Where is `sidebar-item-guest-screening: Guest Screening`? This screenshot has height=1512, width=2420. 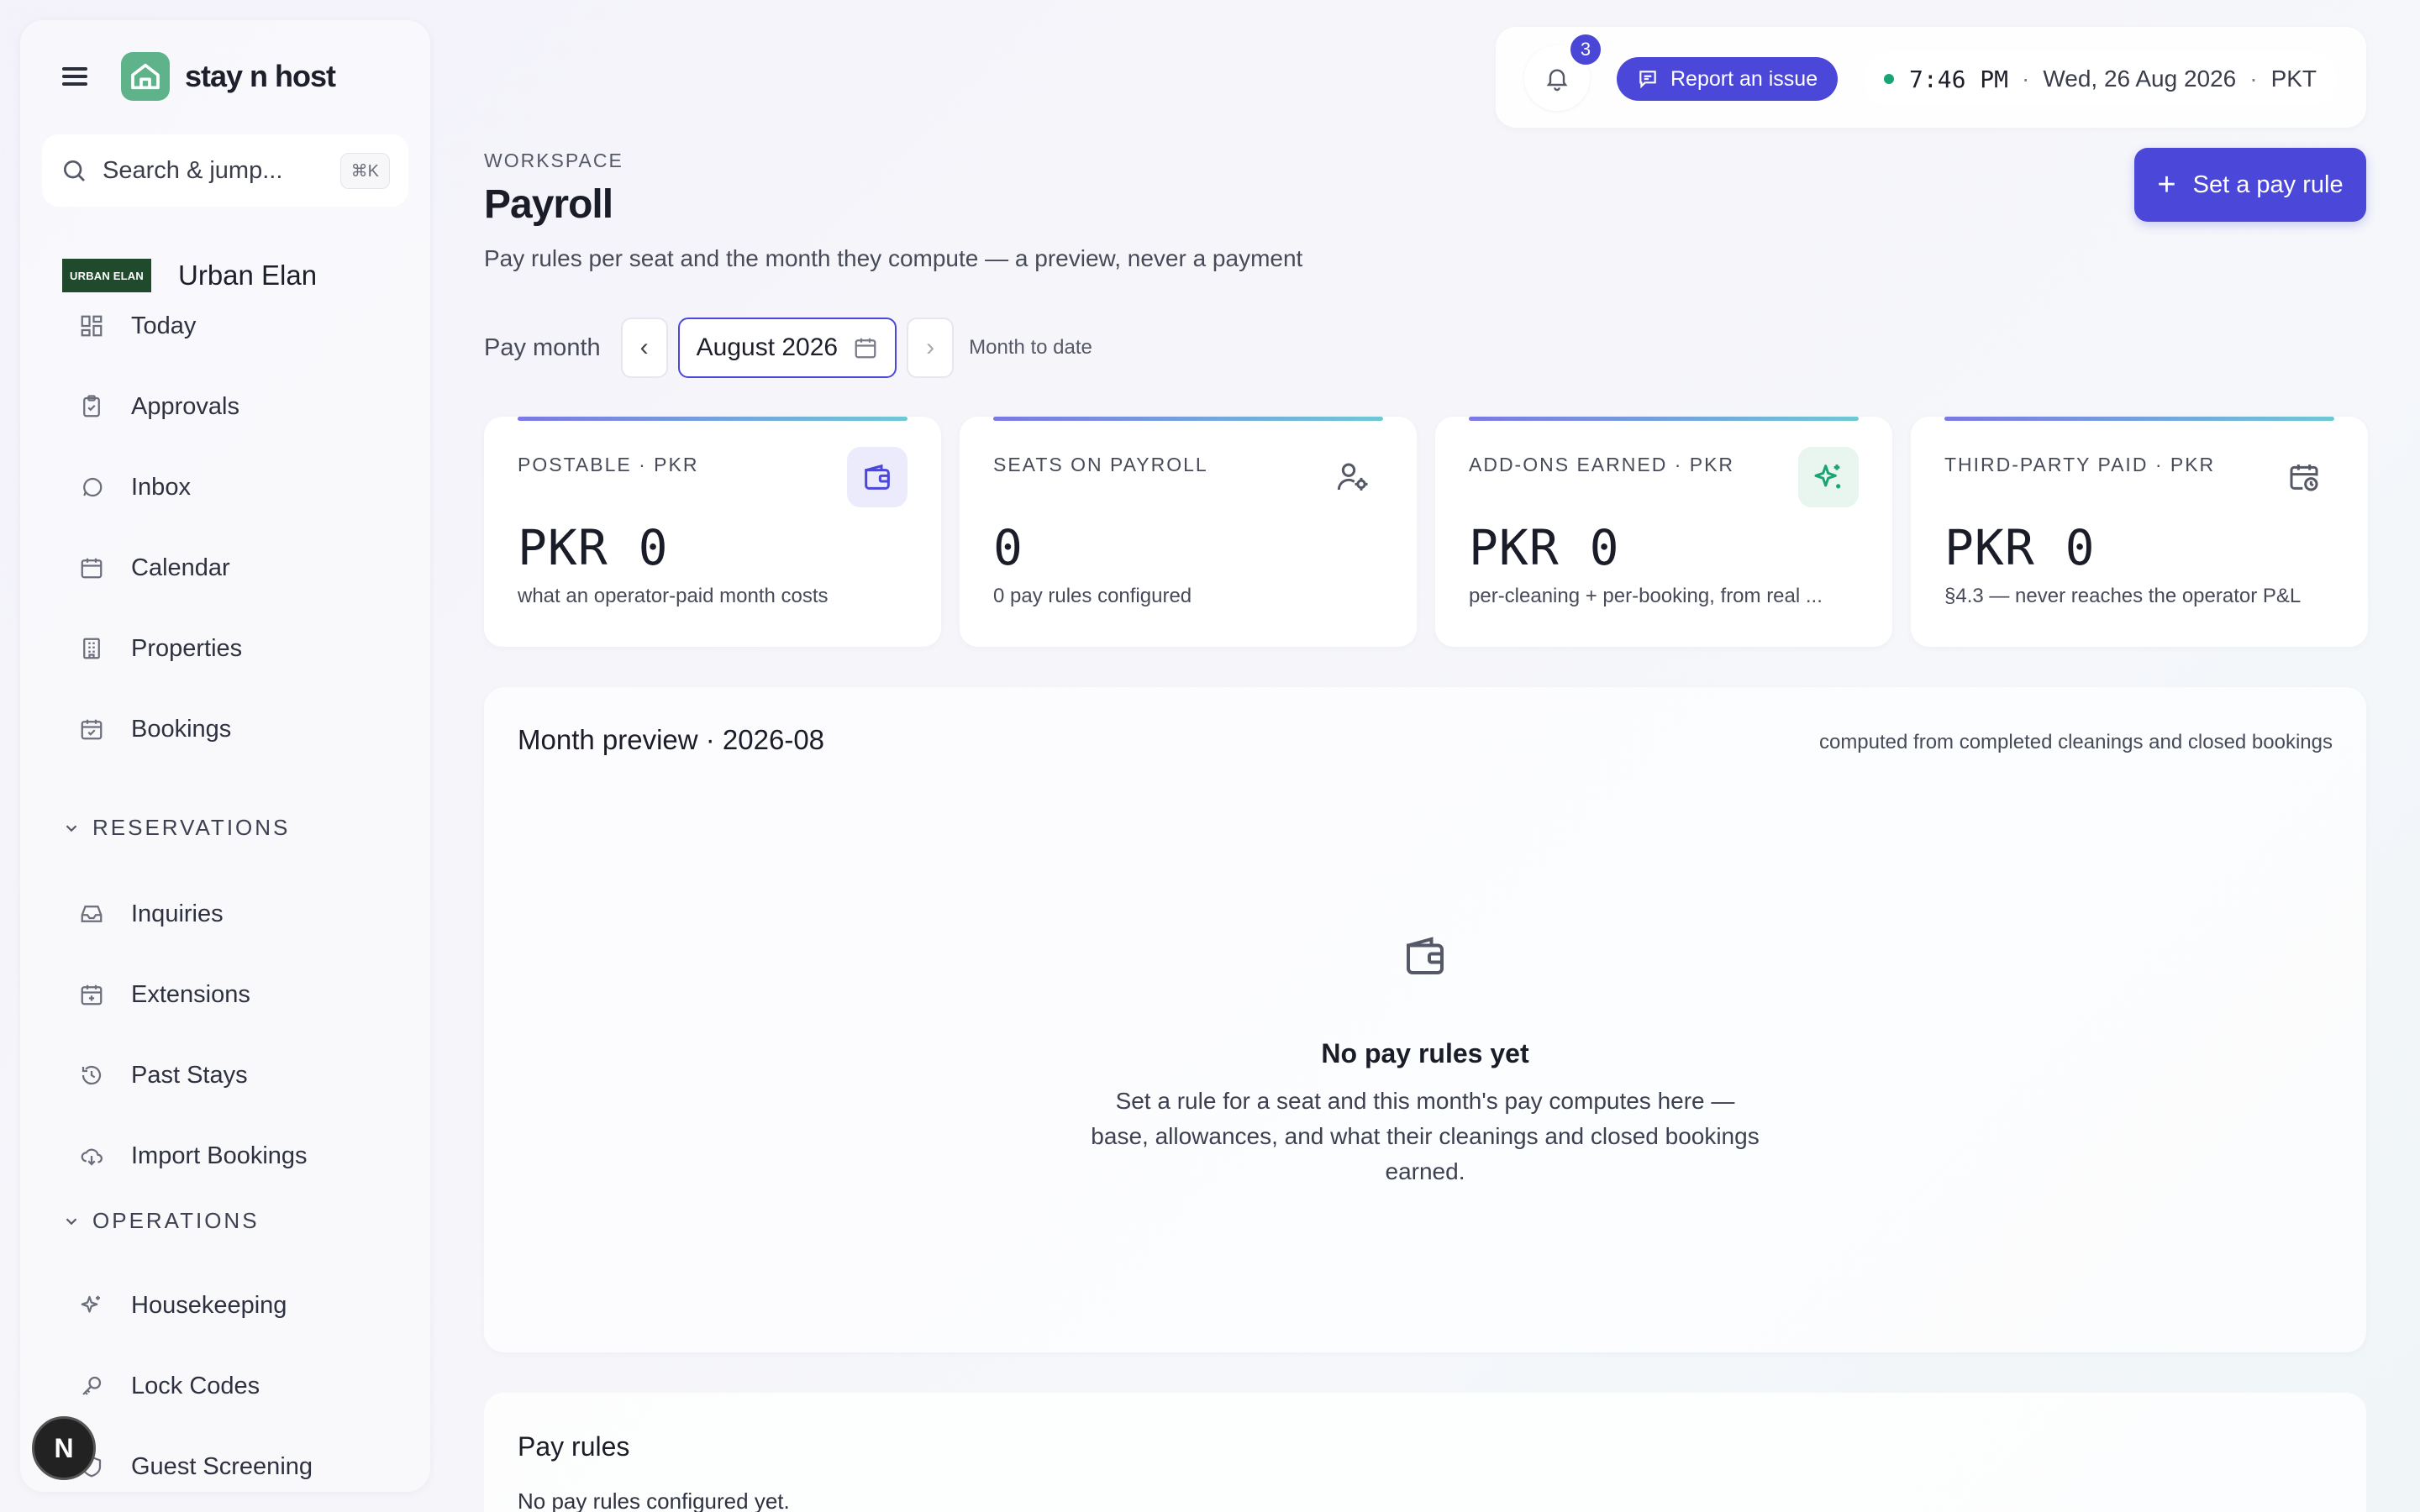
sidebar-item-guest-screening: Guest Screening is located at coordinates (226, 1462).